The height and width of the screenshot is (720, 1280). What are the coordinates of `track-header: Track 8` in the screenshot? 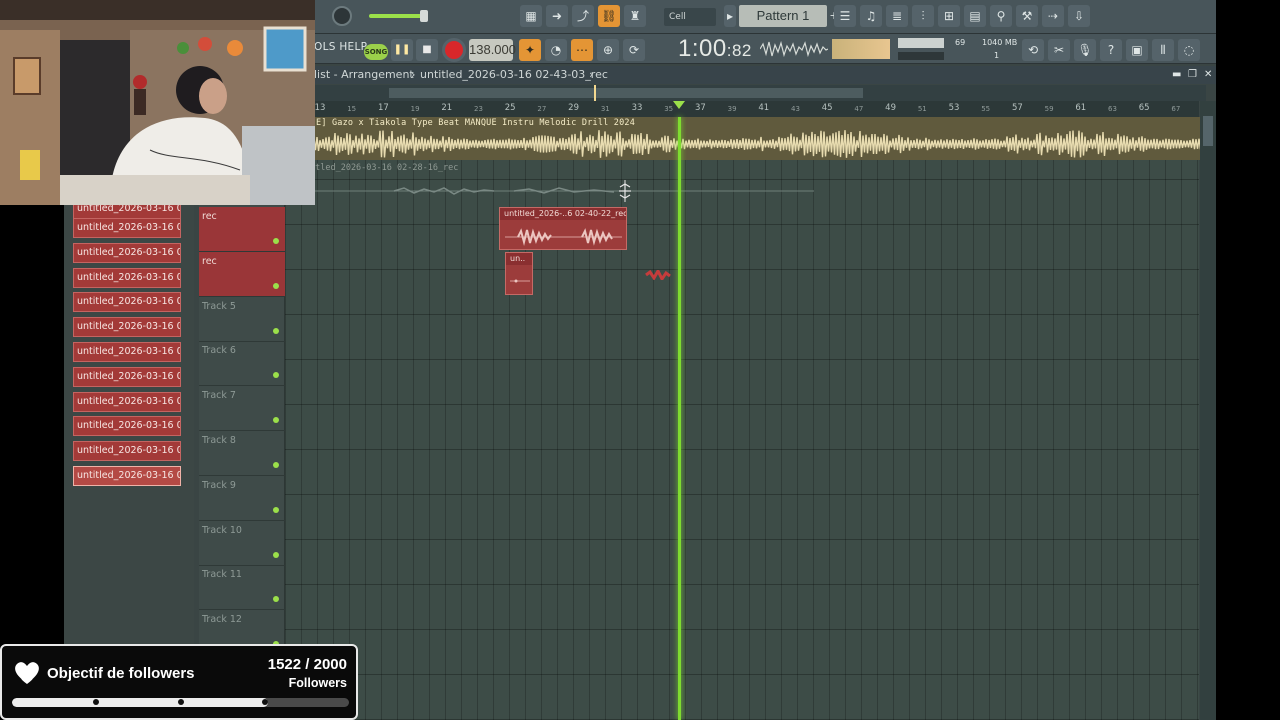 It's located at (242, 453).